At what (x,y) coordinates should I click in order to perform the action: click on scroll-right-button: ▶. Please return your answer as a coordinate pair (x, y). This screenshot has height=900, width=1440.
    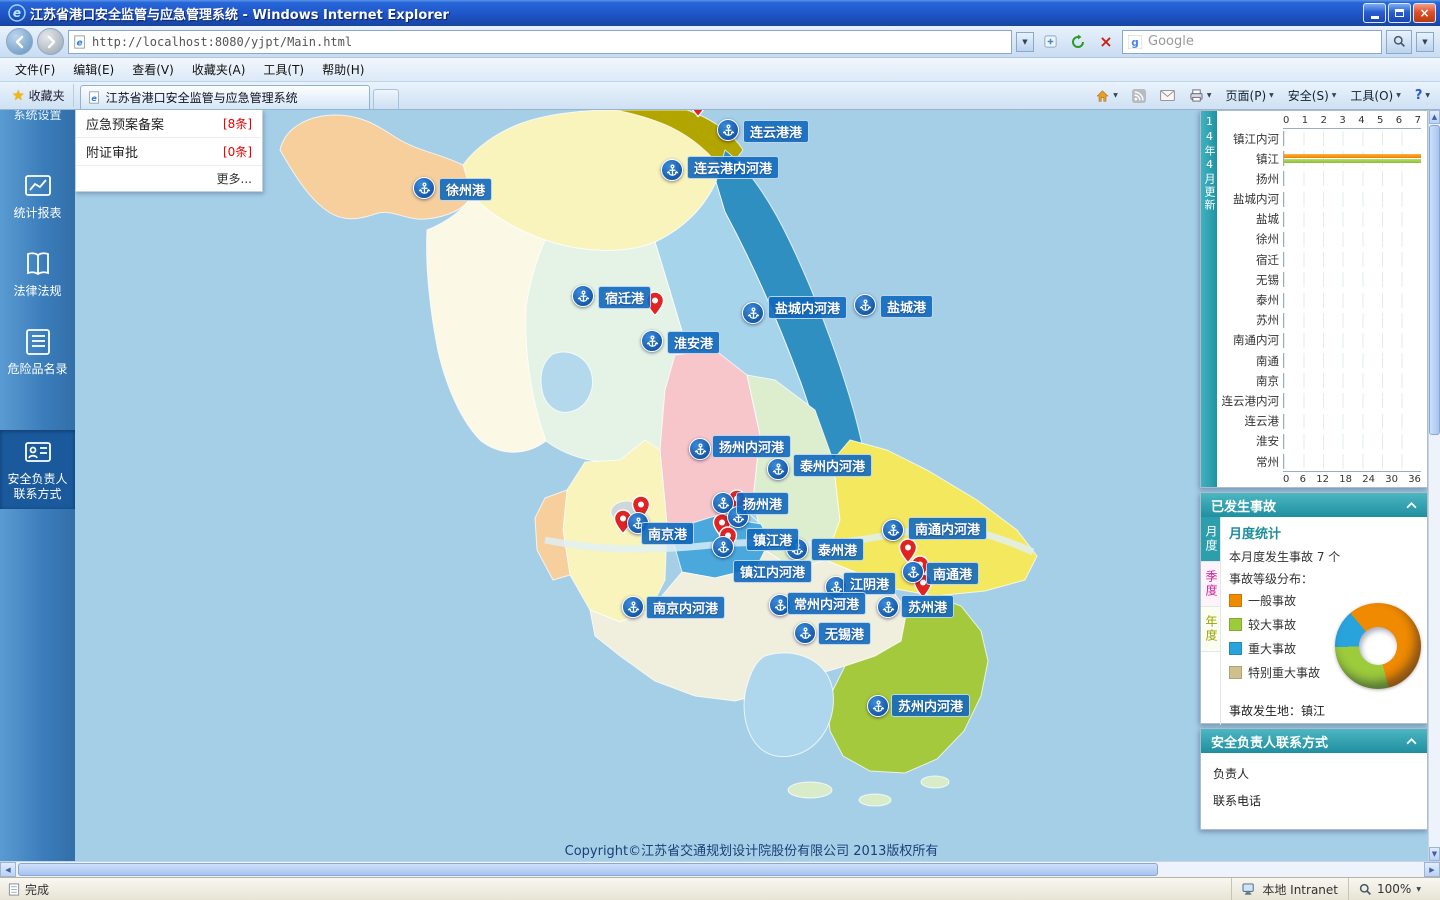
    Looking at the image, I should click on (1432, 869).